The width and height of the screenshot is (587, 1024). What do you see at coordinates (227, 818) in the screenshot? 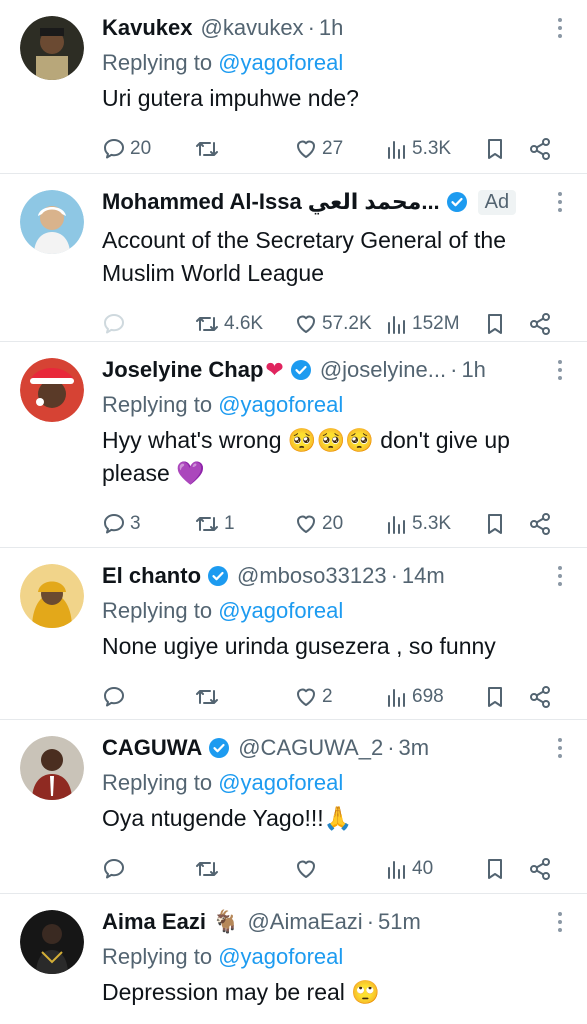
I see `tweet-text: Oya ntugende Yago!!!🙏` at bounding box center [227, 818].